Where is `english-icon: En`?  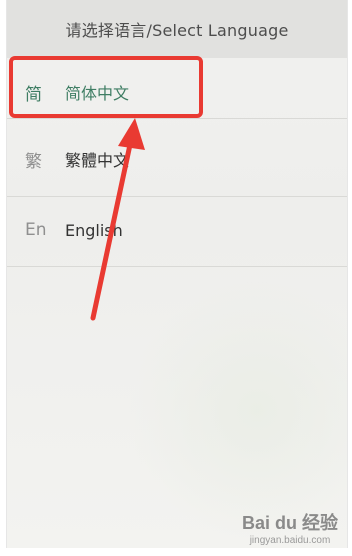
english-icon: En is located at coordinates (36, 230).